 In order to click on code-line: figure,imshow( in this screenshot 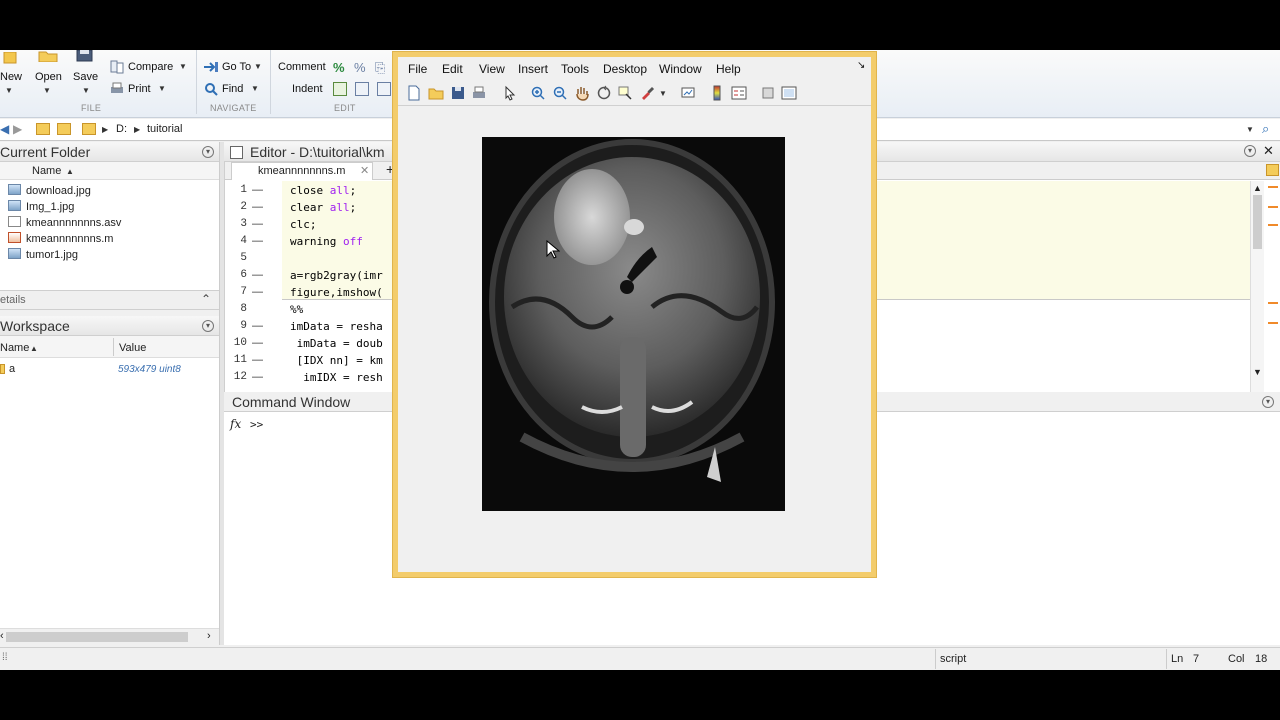, I will do `click(336, 292)`.